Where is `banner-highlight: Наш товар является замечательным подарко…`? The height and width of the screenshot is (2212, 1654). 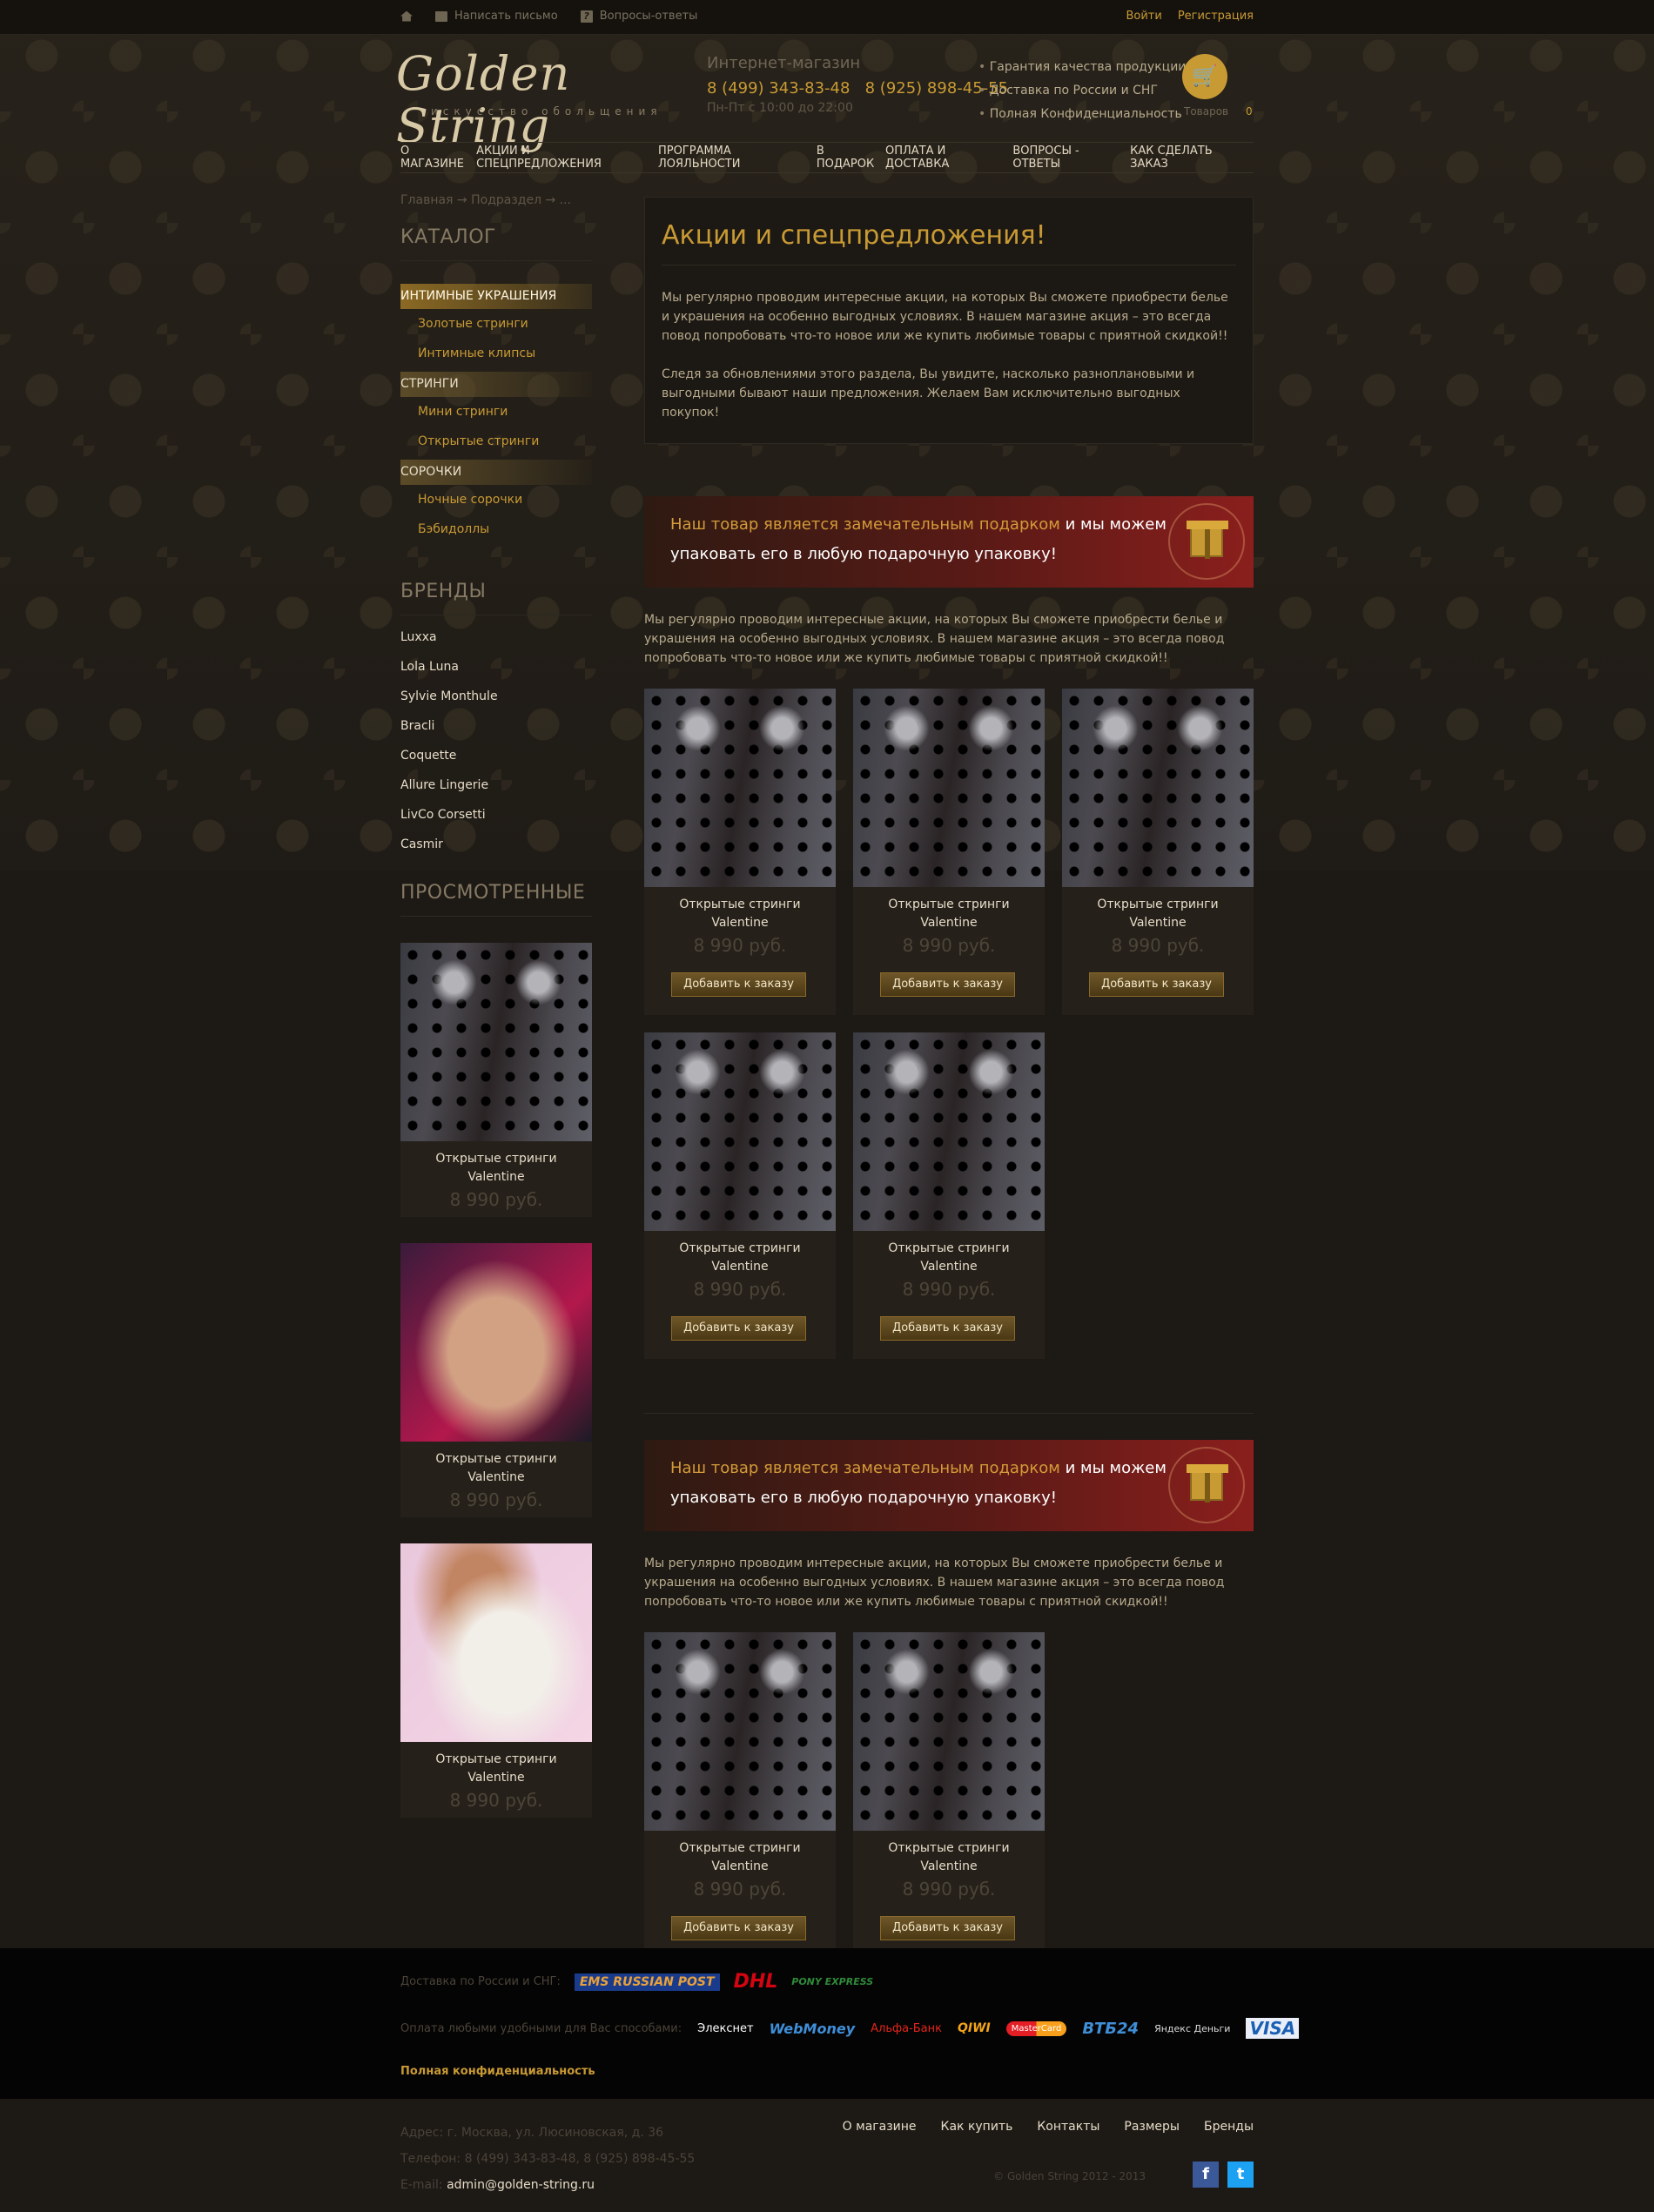 banner-highlight: Наш товар является замечательным подарко… is located at coordinates (865, 1468).